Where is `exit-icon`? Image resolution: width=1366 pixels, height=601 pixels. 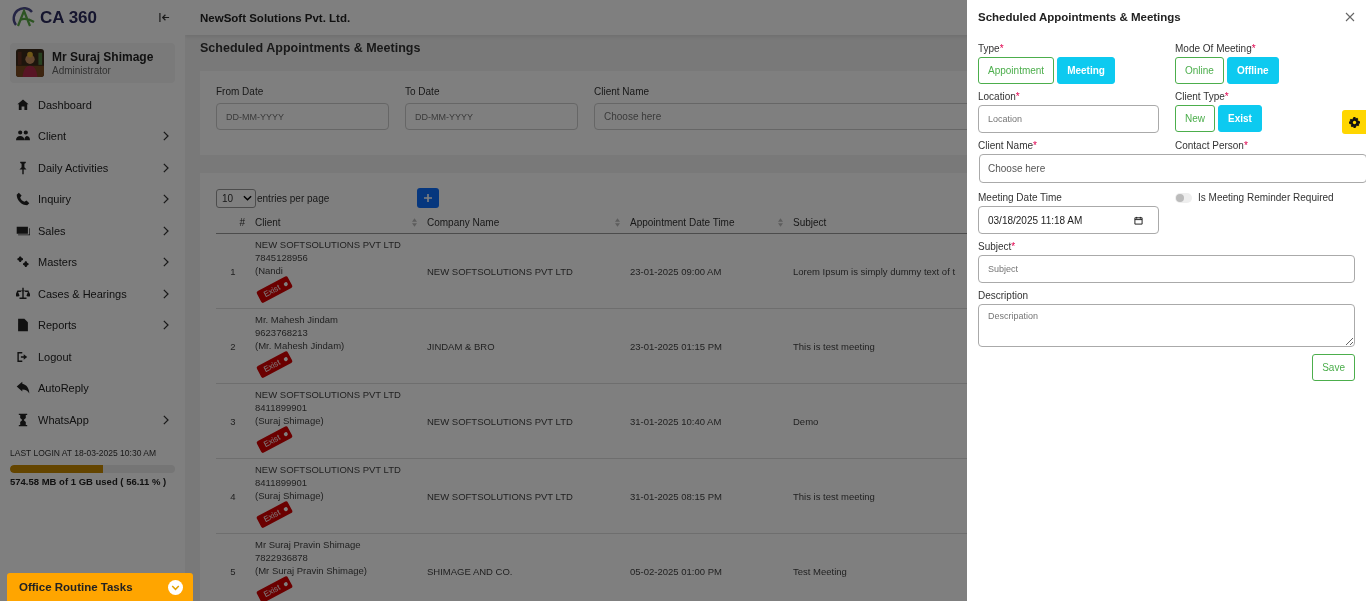 exit-icon is located at coordinates (23, 356).